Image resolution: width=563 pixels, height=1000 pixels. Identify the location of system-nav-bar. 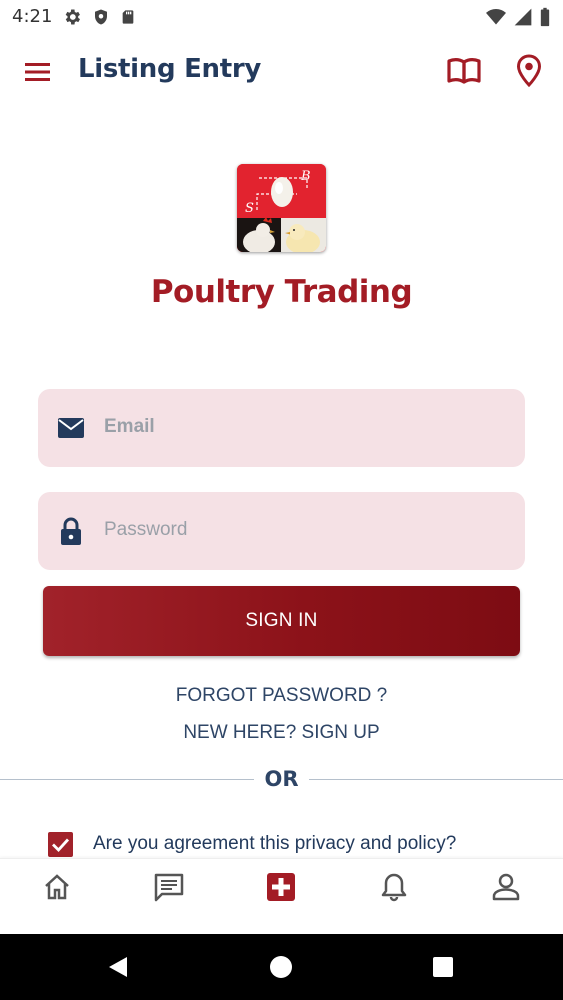
(281, 967).